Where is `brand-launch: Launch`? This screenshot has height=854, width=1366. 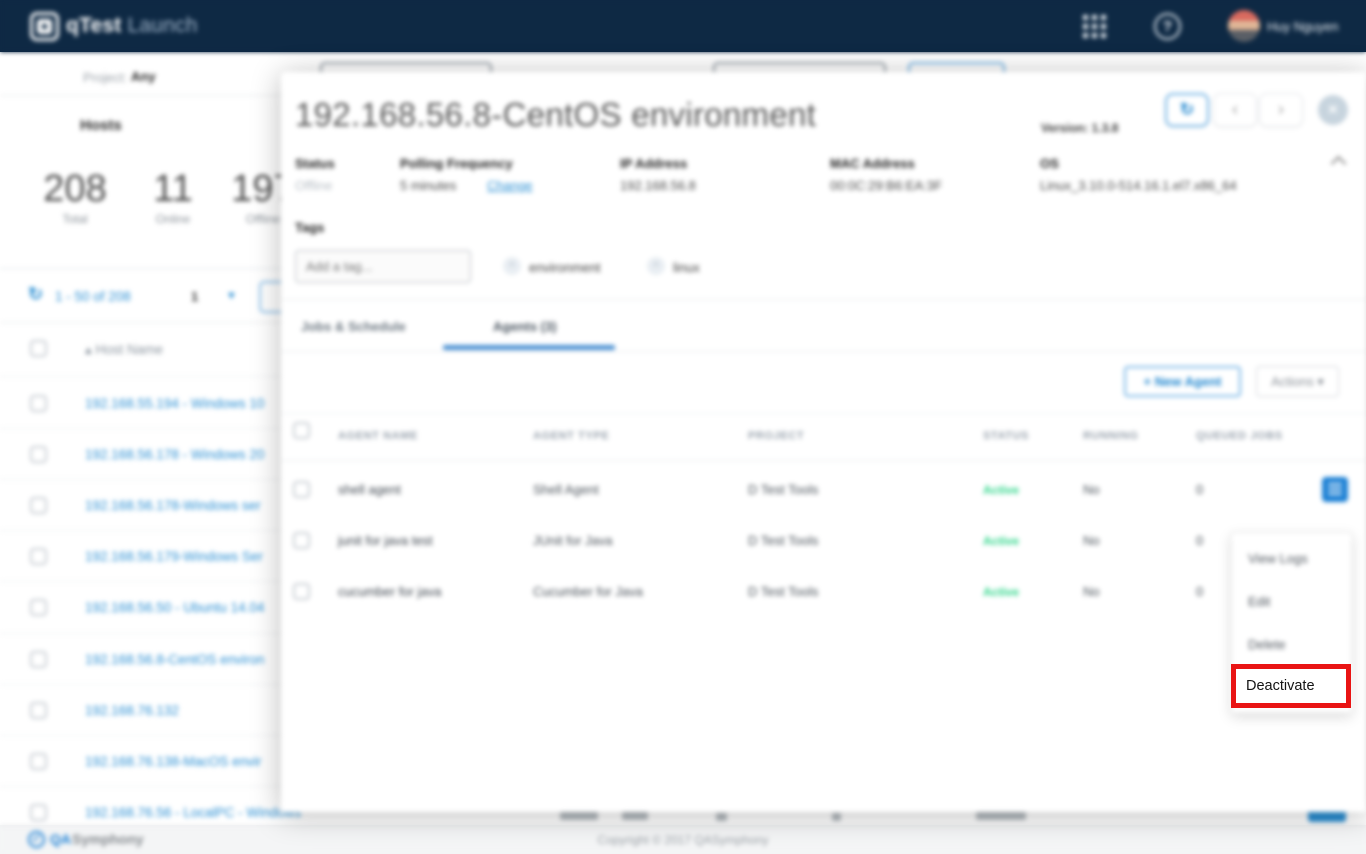
brand-launch: Launch is located at coordinates (162, 25).